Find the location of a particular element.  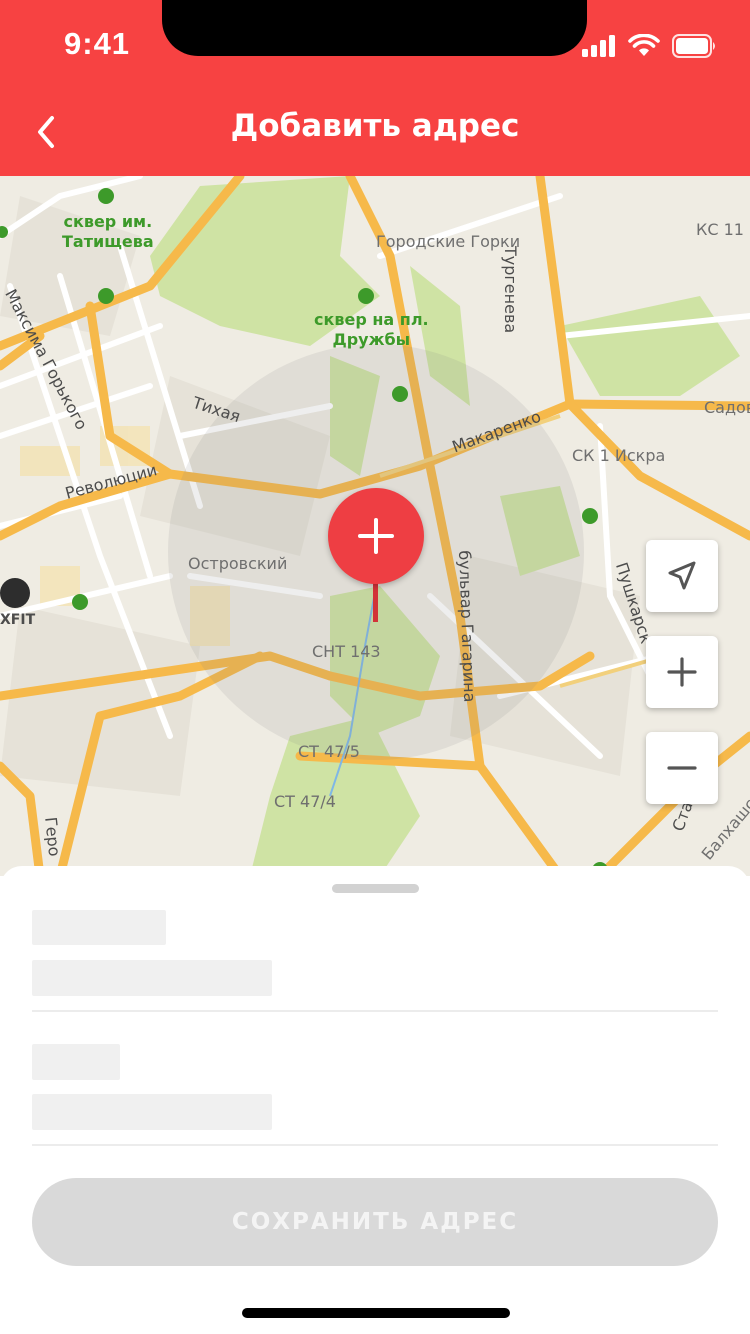

save-address-button: СОХРАНИТЬ АДРЕС is located at coordinates (375, 1222).